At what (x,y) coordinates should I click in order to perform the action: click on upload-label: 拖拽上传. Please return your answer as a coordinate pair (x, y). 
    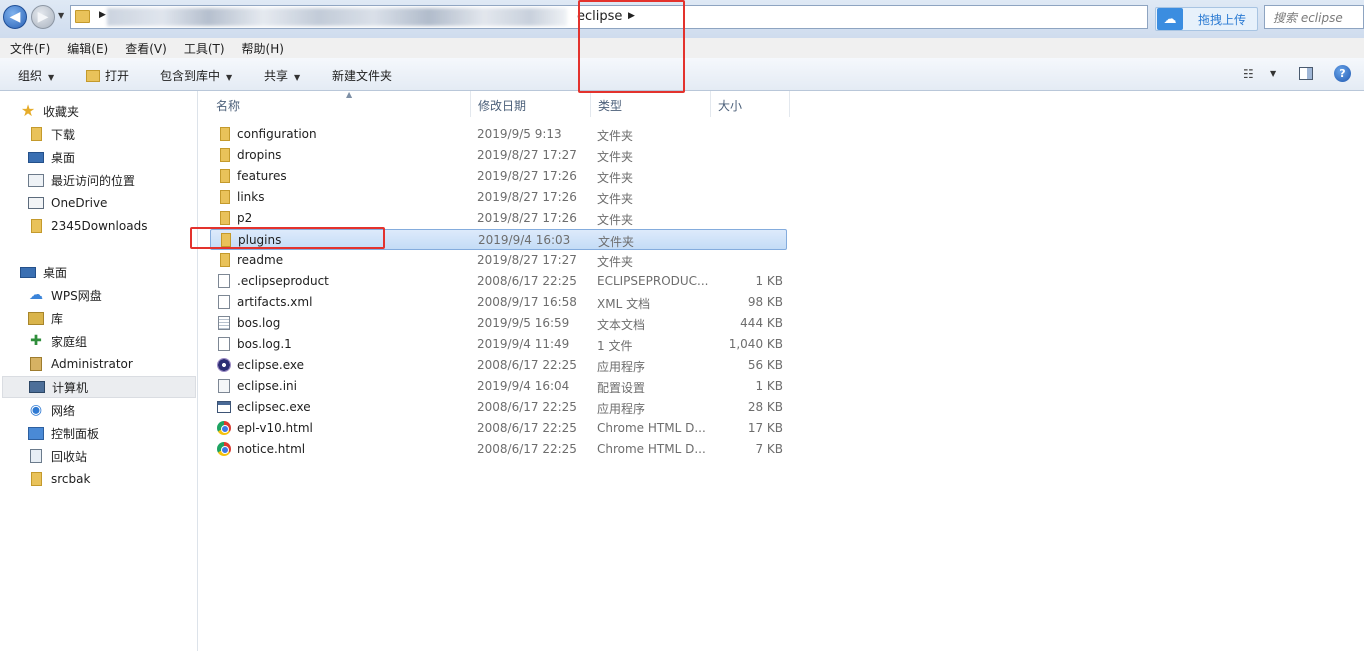
    Looking at the image, I should click on (1222, 19).